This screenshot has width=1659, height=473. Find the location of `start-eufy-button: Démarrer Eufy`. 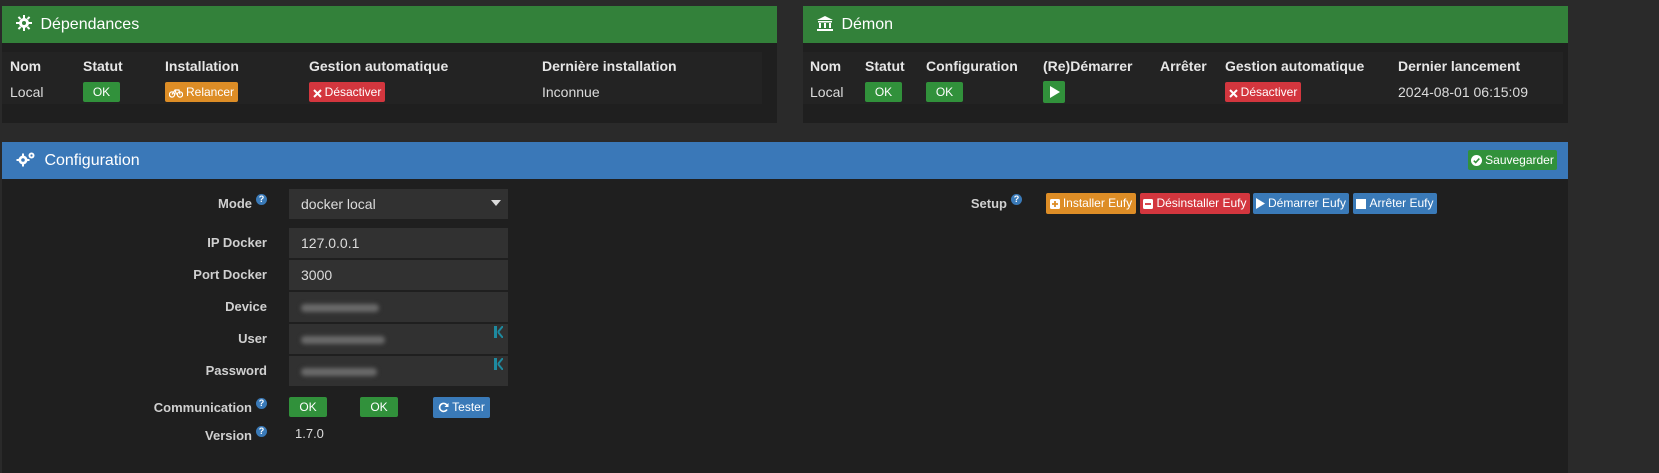

start-eufy-button: Démarrer Eufy is located at coordinates (1301, 203).